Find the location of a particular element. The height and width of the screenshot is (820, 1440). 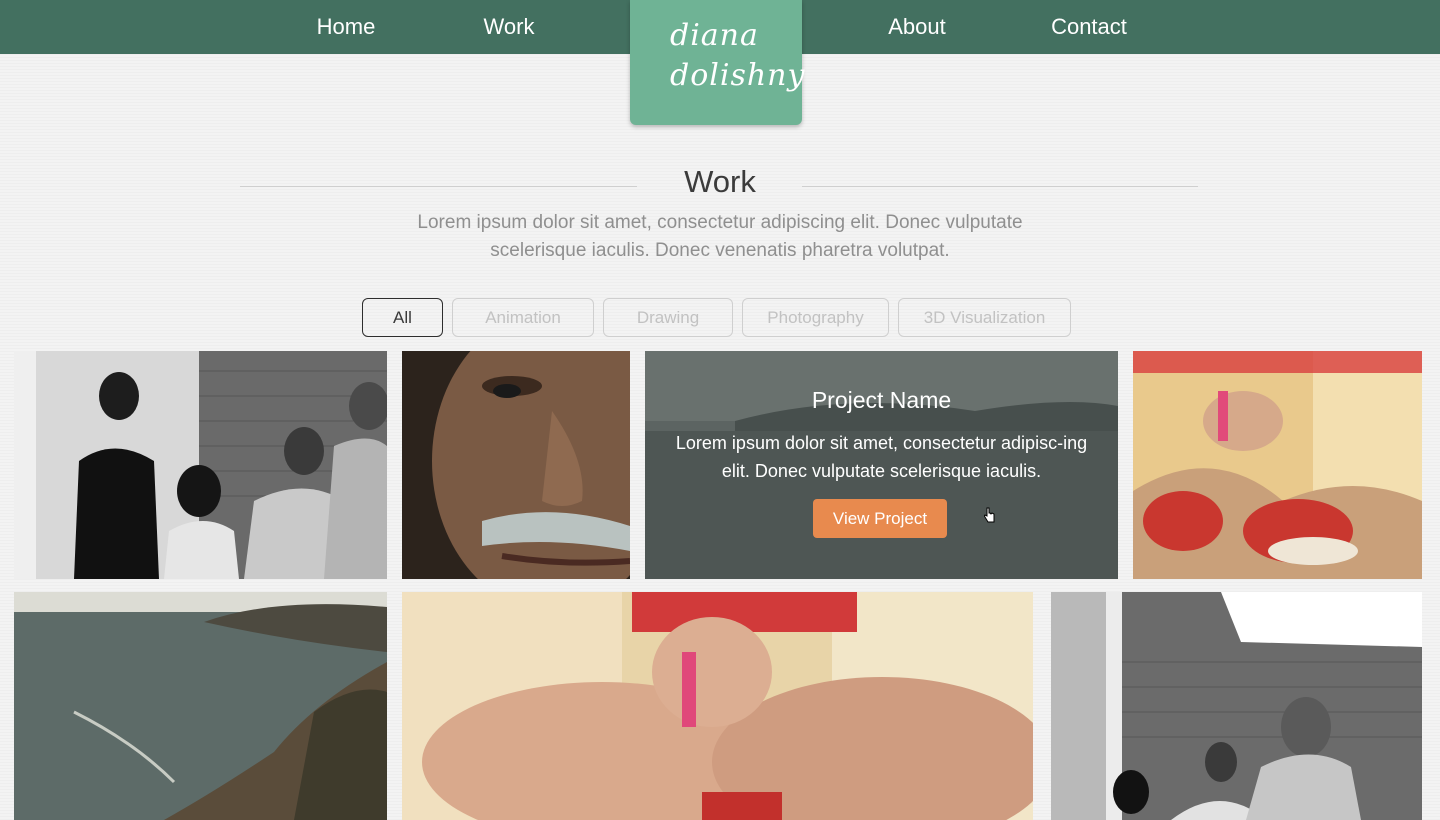

gallery-tile-coastline-photo is located at coordinates (200, 706).